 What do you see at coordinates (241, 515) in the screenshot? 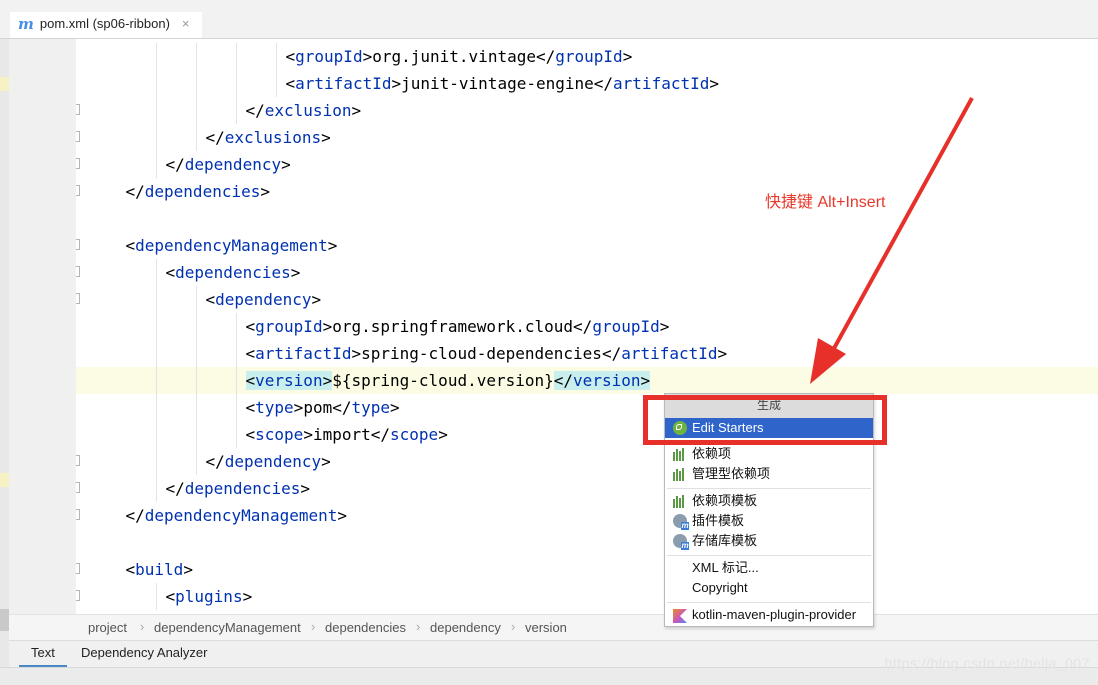
I see `xml-tag-name: dependencyManagement` at bounding box center [241, 515].